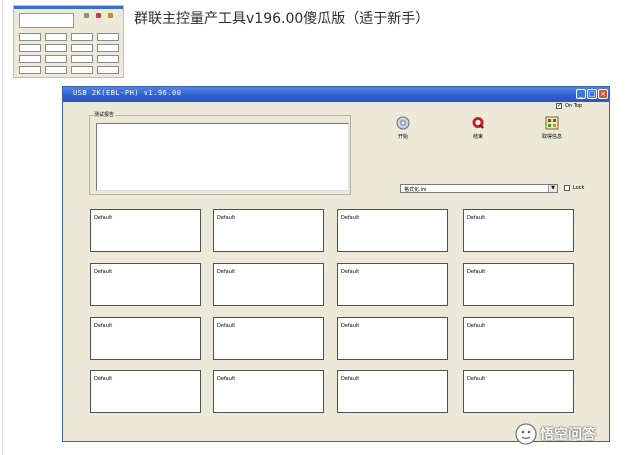  What do you see at coordinates (479, 188) in the screenshot?
I see `config-select: 格式化.ini ▼` at bounding box center [479, 188].